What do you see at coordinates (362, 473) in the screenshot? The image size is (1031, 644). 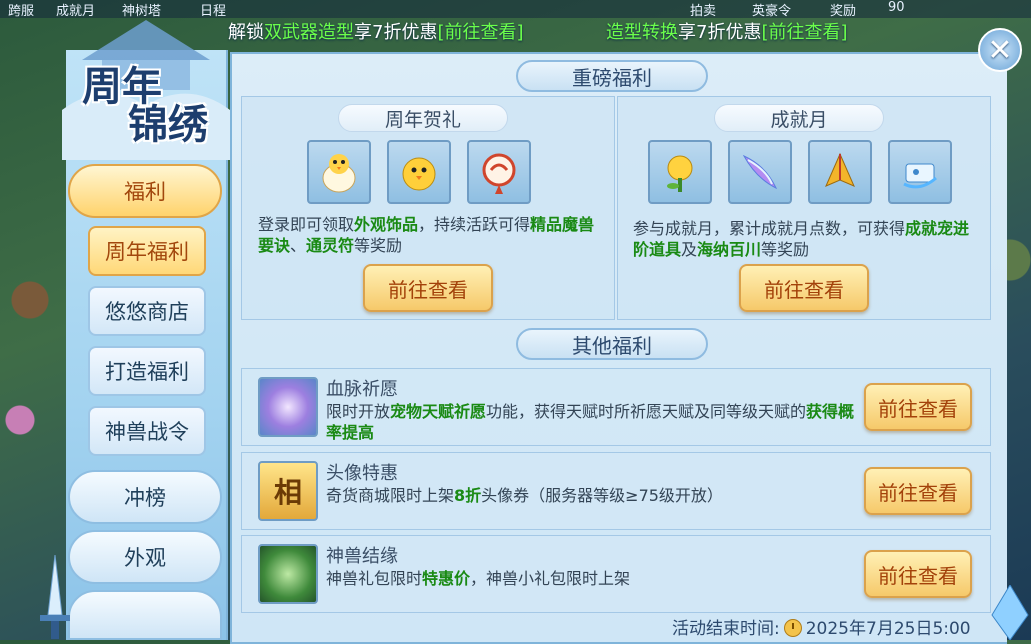 I see `row-title: 头像特惠` at bounding box center [362, 473].